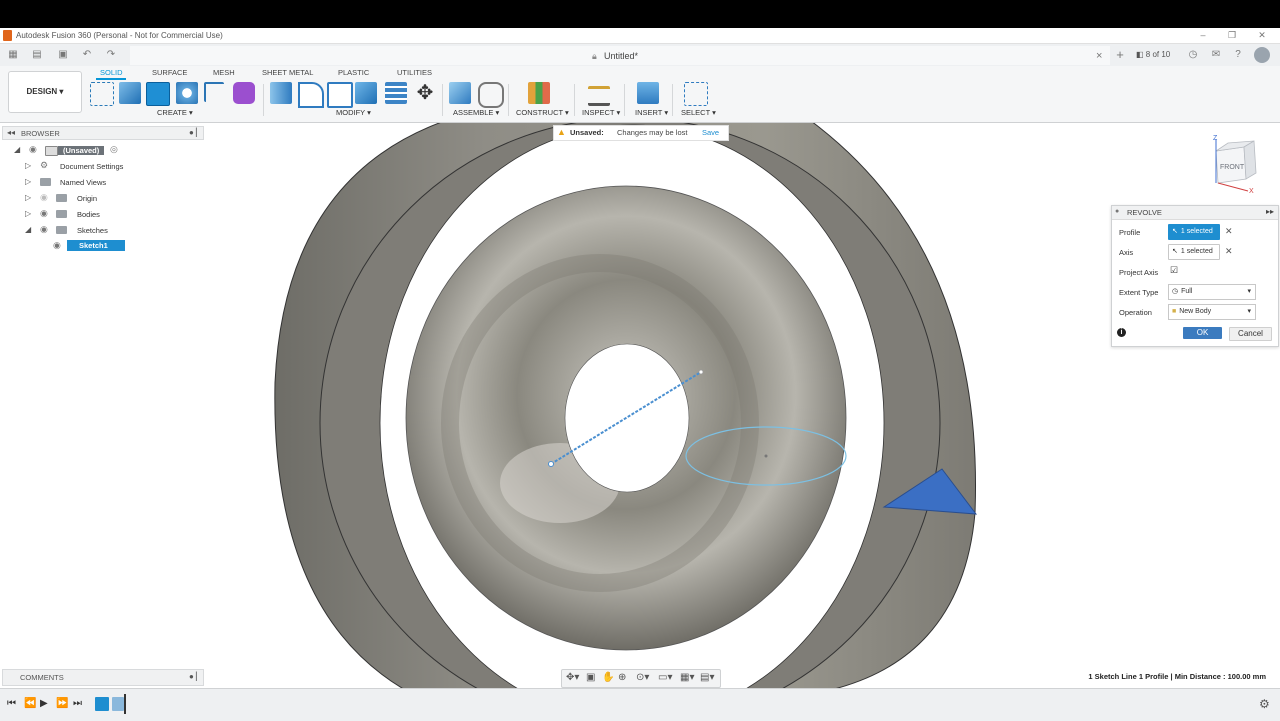  What do you see at coordinates (102, 150) in the screenshot?
I see `browser-item-root: ◢ ◉ (Unsaved) ◎` at bounding box center [102, 150].